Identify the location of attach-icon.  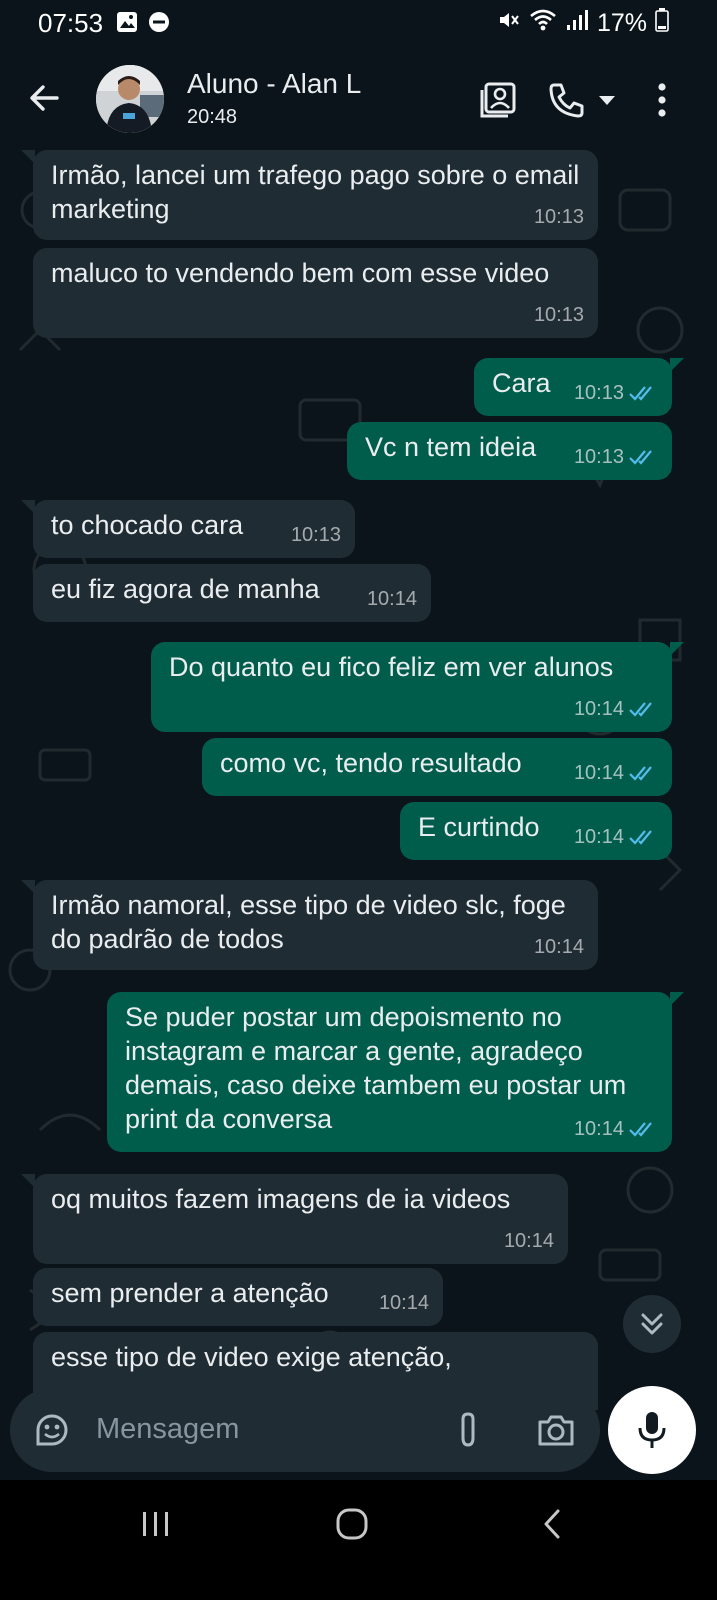
(468, 1430).